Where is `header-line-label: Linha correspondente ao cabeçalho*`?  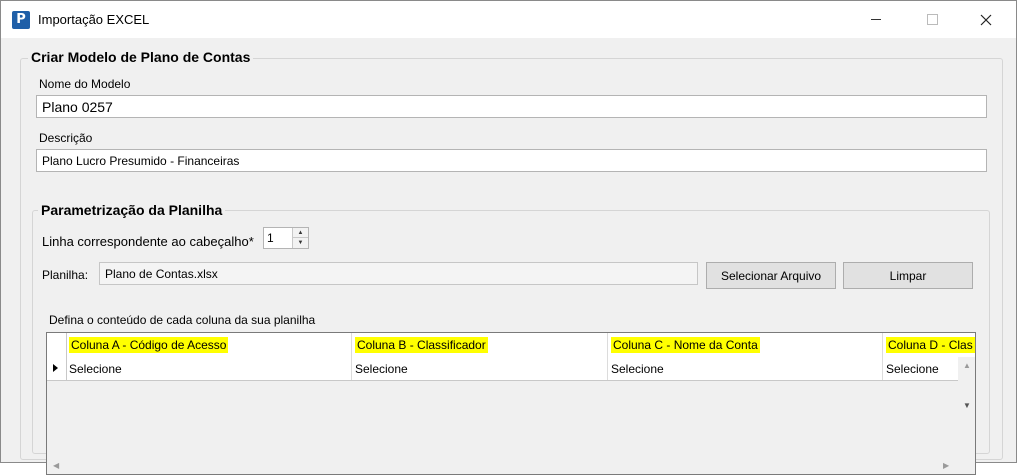 header-line-label: Linha correspondente ao cabeçalho* is located at coordinates (148, 241).